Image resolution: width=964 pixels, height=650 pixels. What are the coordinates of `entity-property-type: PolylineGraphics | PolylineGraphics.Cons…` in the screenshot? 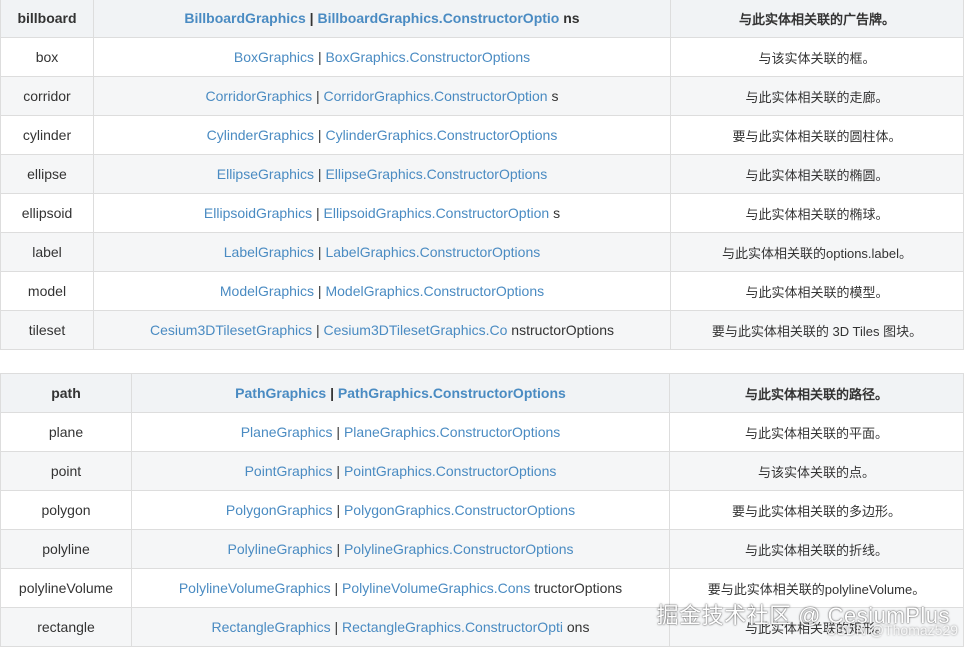 It's located at (400, 549).